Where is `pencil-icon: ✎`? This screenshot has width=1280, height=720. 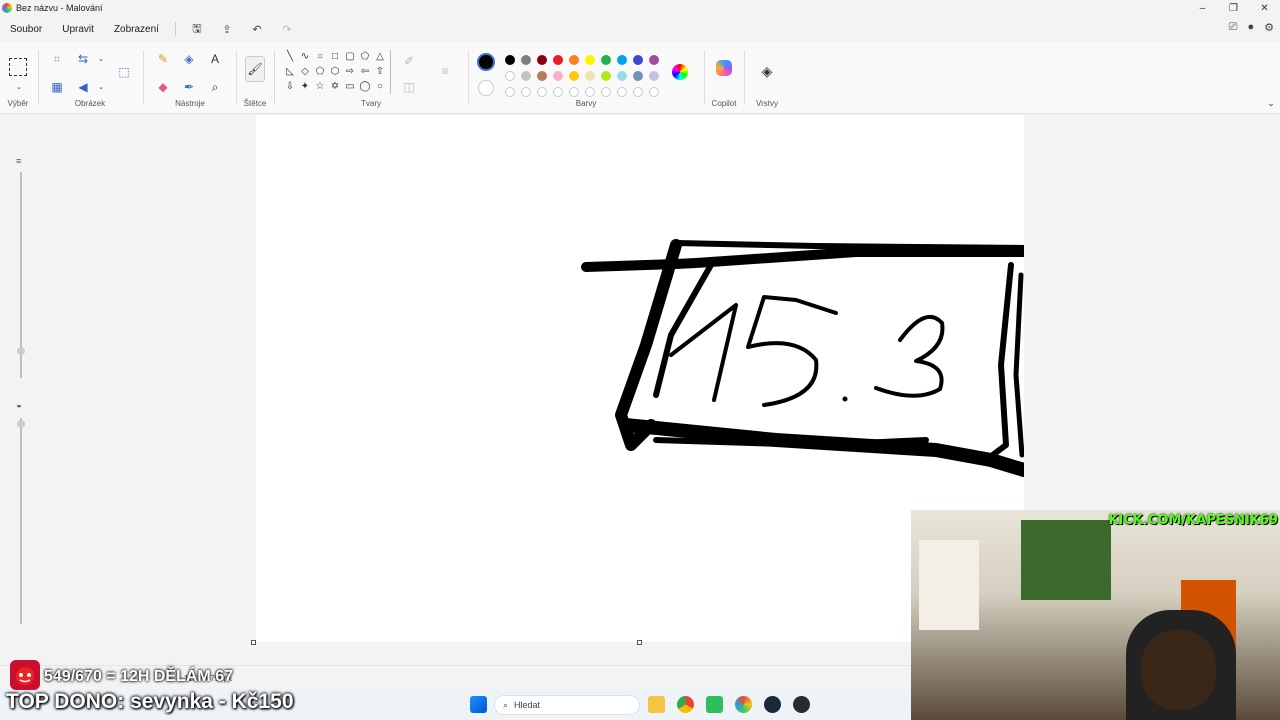
pencil-icon: ✎ is located at coordinates (163, 59).